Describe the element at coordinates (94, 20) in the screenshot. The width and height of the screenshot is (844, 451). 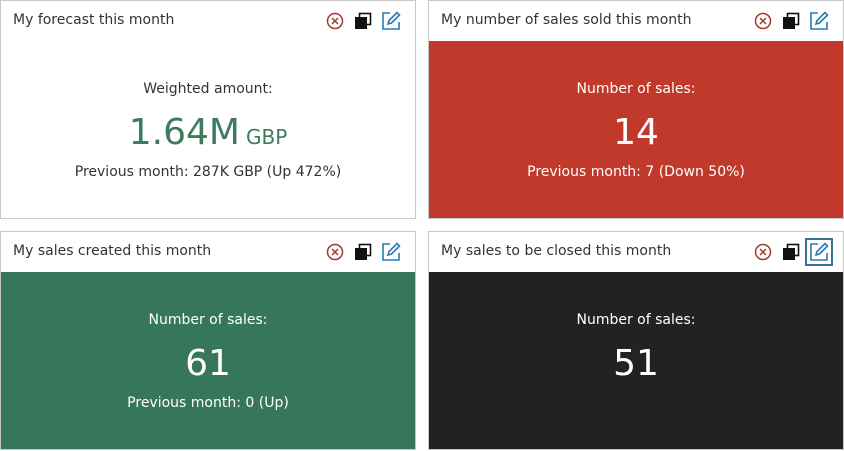
I see `widget-title: My forecast this month` at that location.